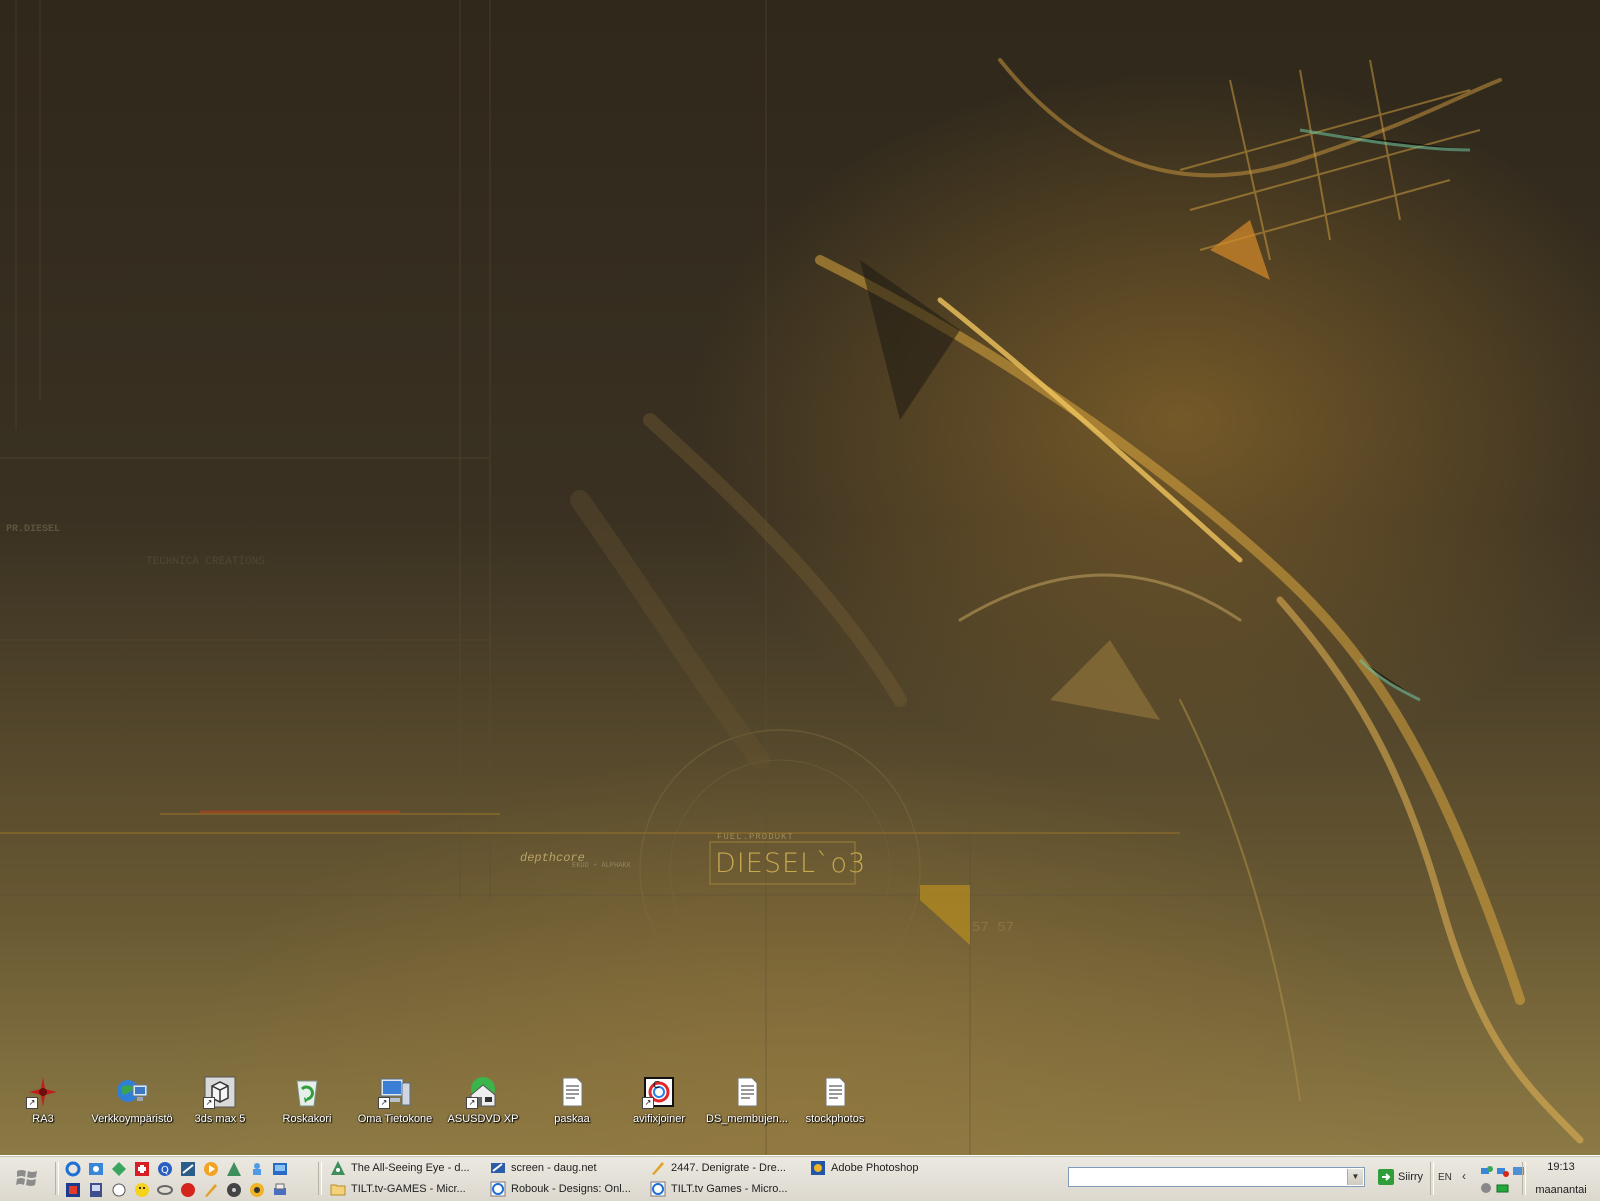 This screenshot has height=1201, width=1600. I want to click on ie-icon, so click(658, 1189).